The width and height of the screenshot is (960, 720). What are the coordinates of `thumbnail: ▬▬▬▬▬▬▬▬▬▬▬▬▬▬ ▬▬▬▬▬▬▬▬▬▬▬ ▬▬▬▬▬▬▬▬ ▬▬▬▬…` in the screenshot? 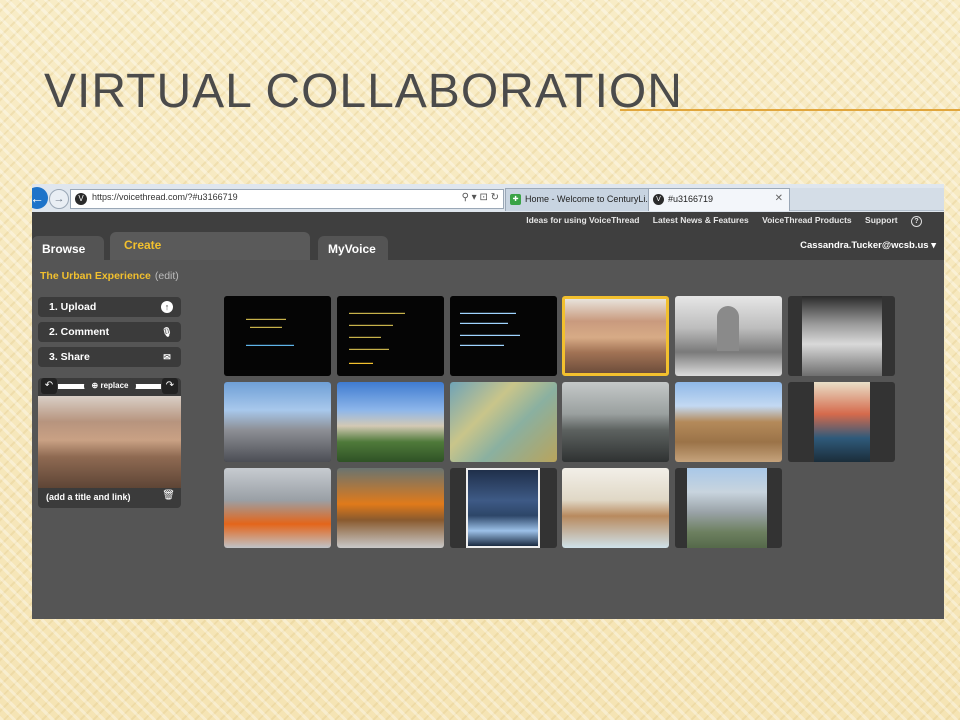 It's located at (390, 336).